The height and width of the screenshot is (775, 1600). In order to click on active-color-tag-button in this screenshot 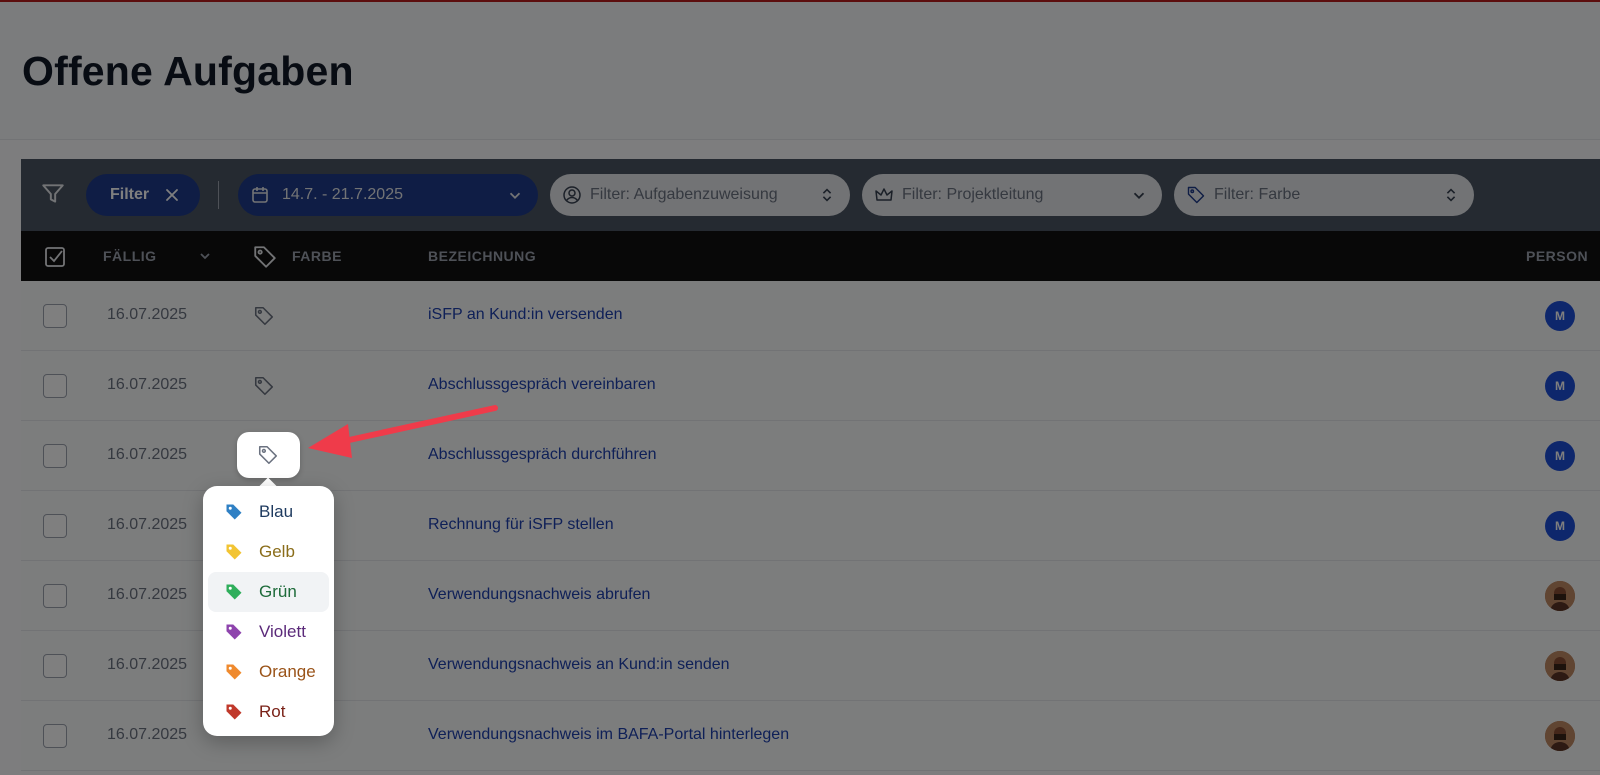, I will do `click(268, 455)`.